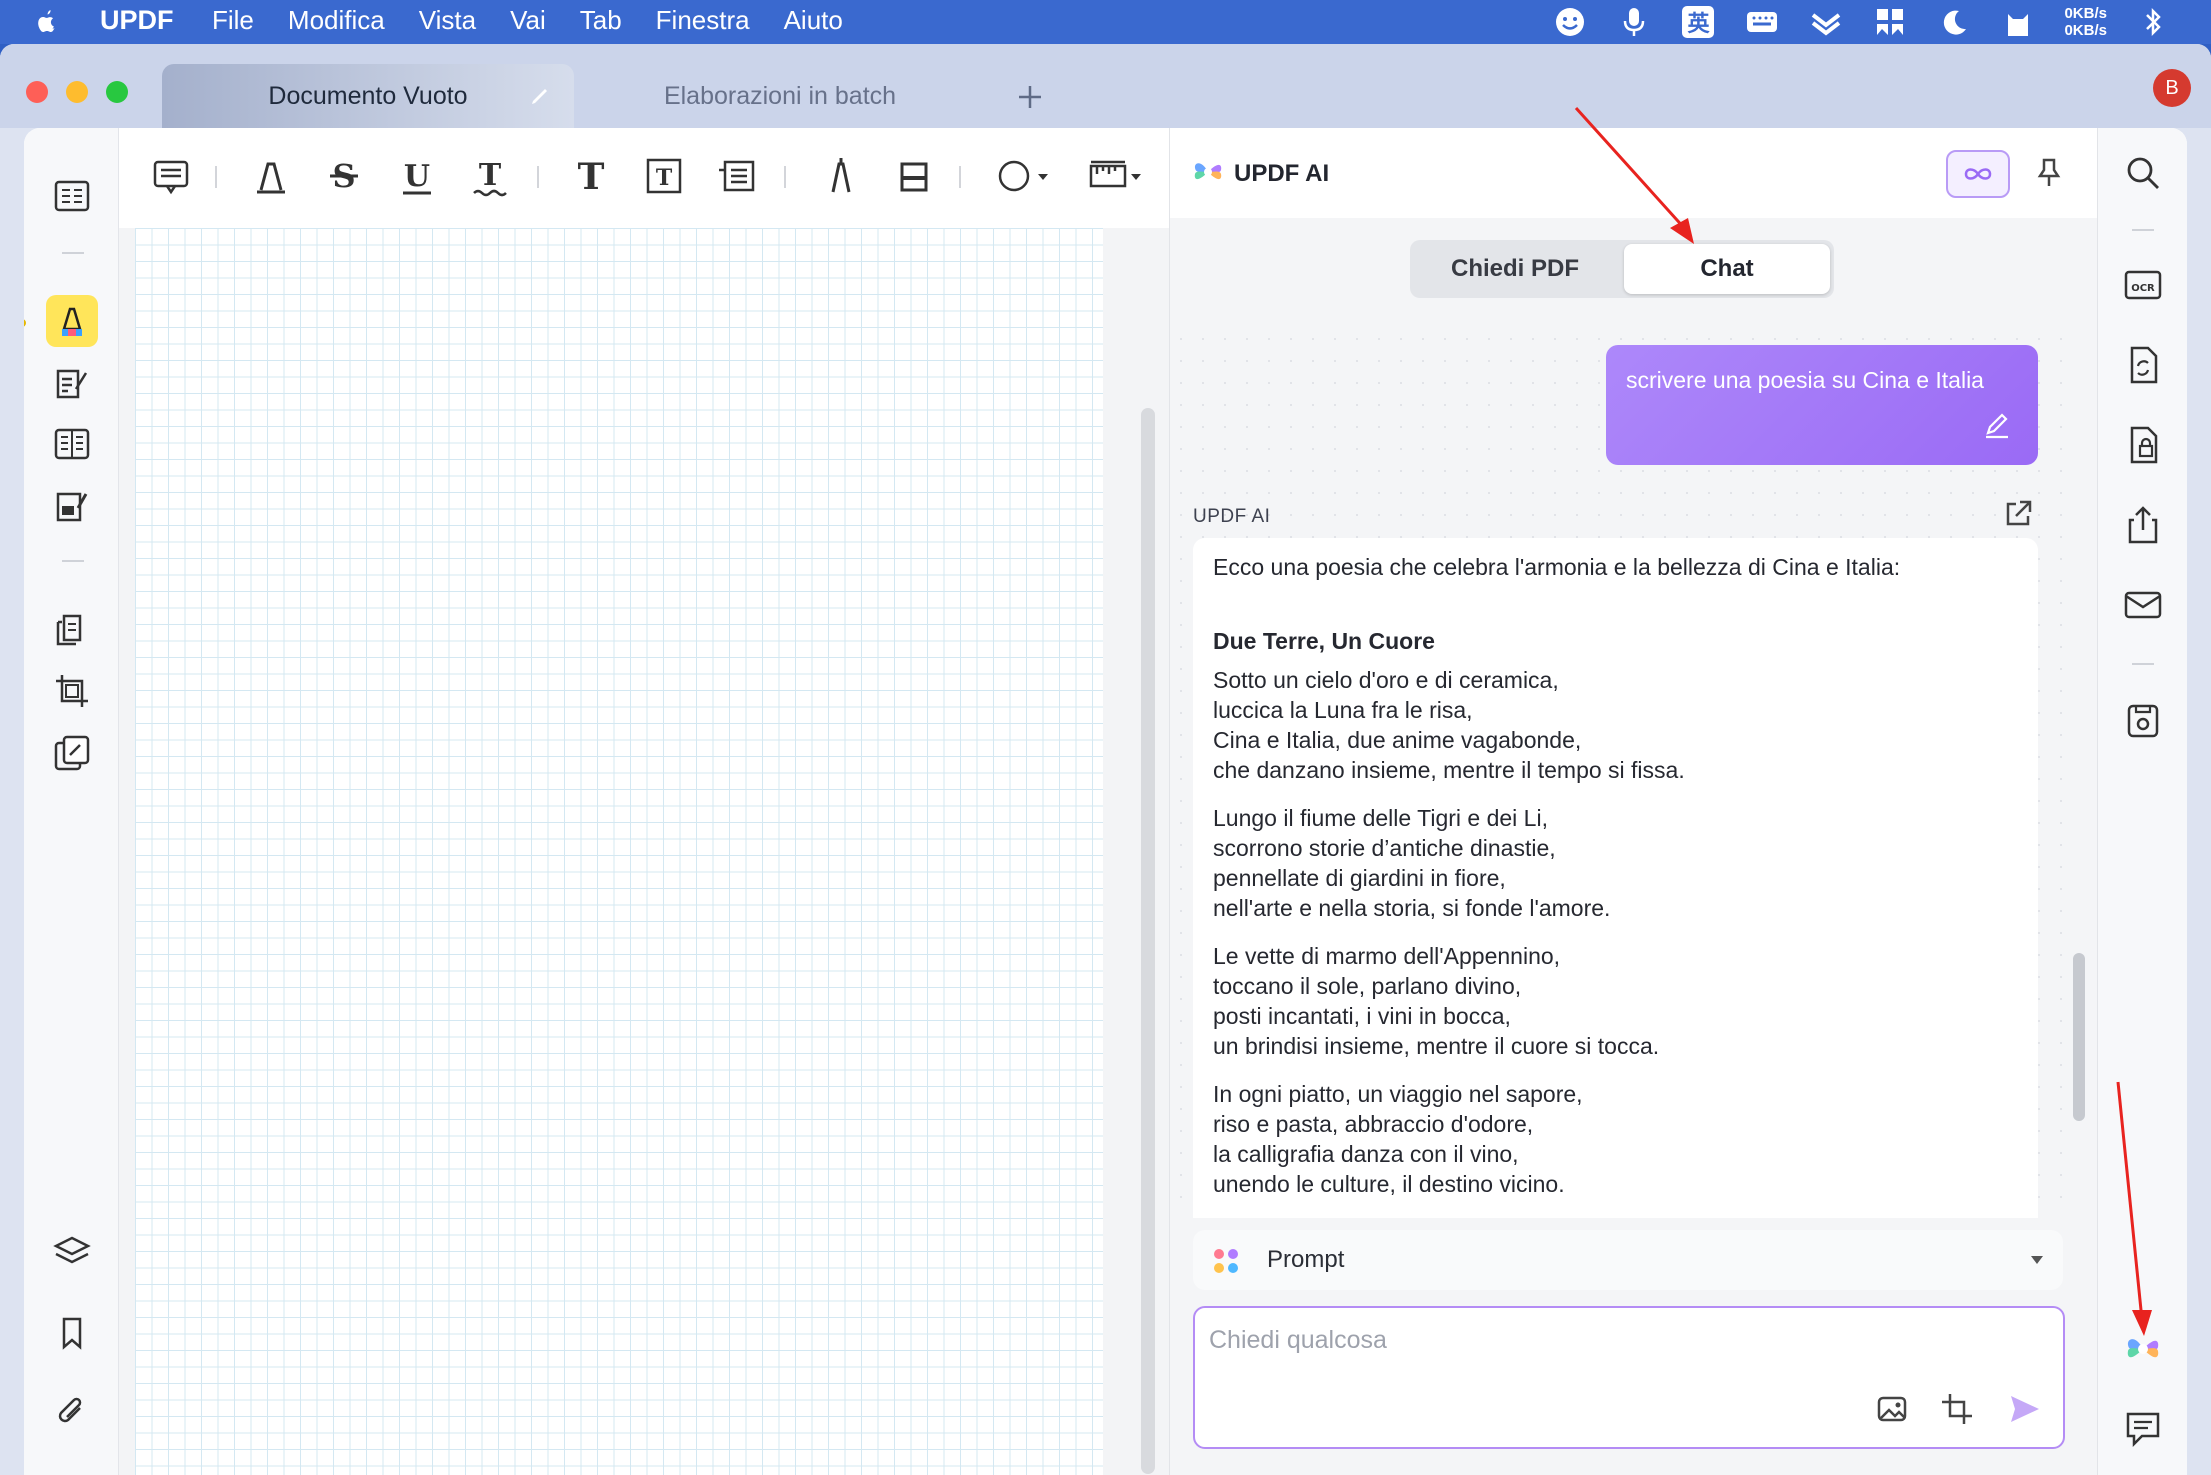 The image size is (2211, 1475). What do you see at coordinates (447, 20) in the screenshot?
I see `menu-vista: Vista` at bounding box center [447, 20].